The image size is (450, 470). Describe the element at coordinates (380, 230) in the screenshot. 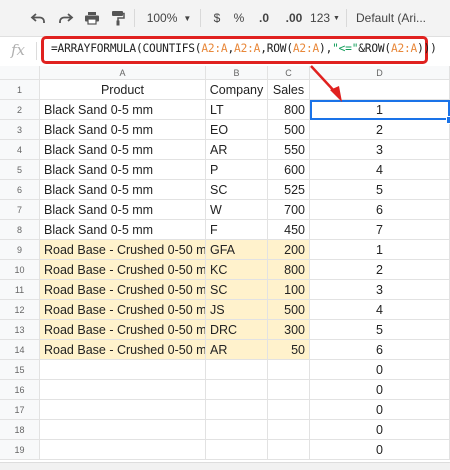

I see `cell-result: 7` at that location.